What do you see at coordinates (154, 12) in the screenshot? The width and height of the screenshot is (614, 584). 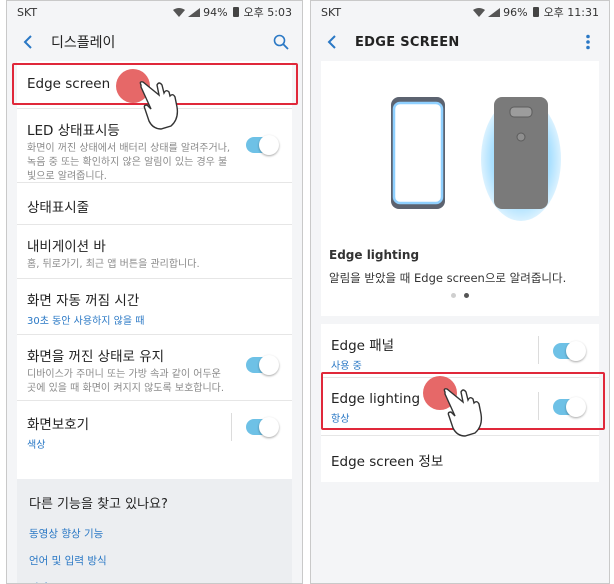 I see `status-bar: SKT 94% 오후 5:03` at bounding box center [154, 12].